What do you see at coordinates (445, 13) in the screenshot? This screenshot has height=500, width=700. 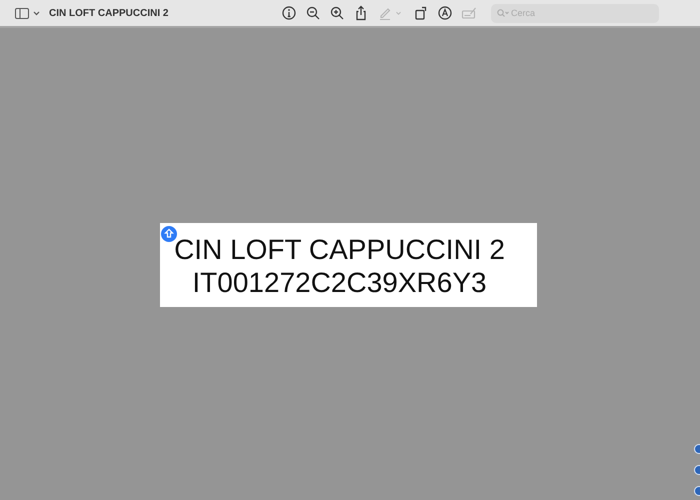 I see `markup-icon` at bounding box center [445, 13].